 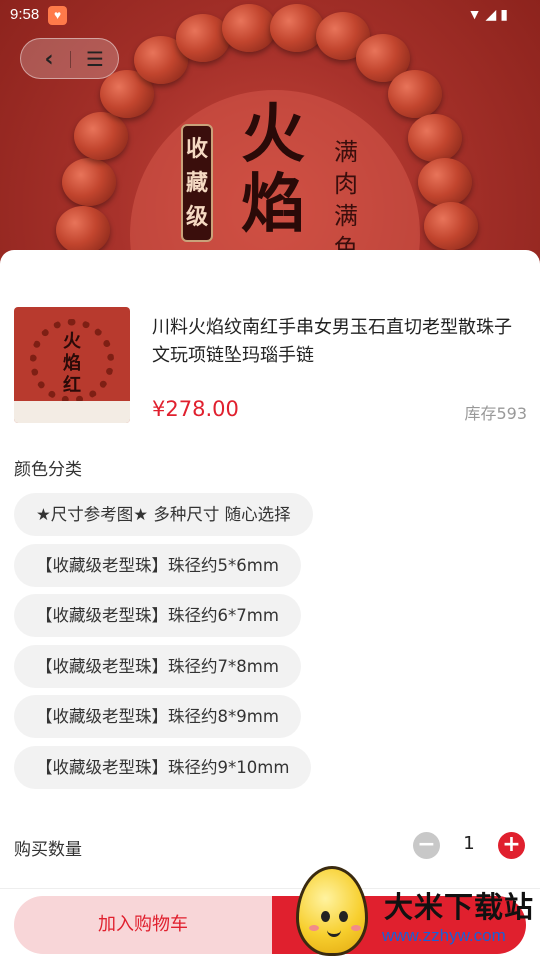 I want to click on wifi-icon: ▼, so click(x=476, y=14).